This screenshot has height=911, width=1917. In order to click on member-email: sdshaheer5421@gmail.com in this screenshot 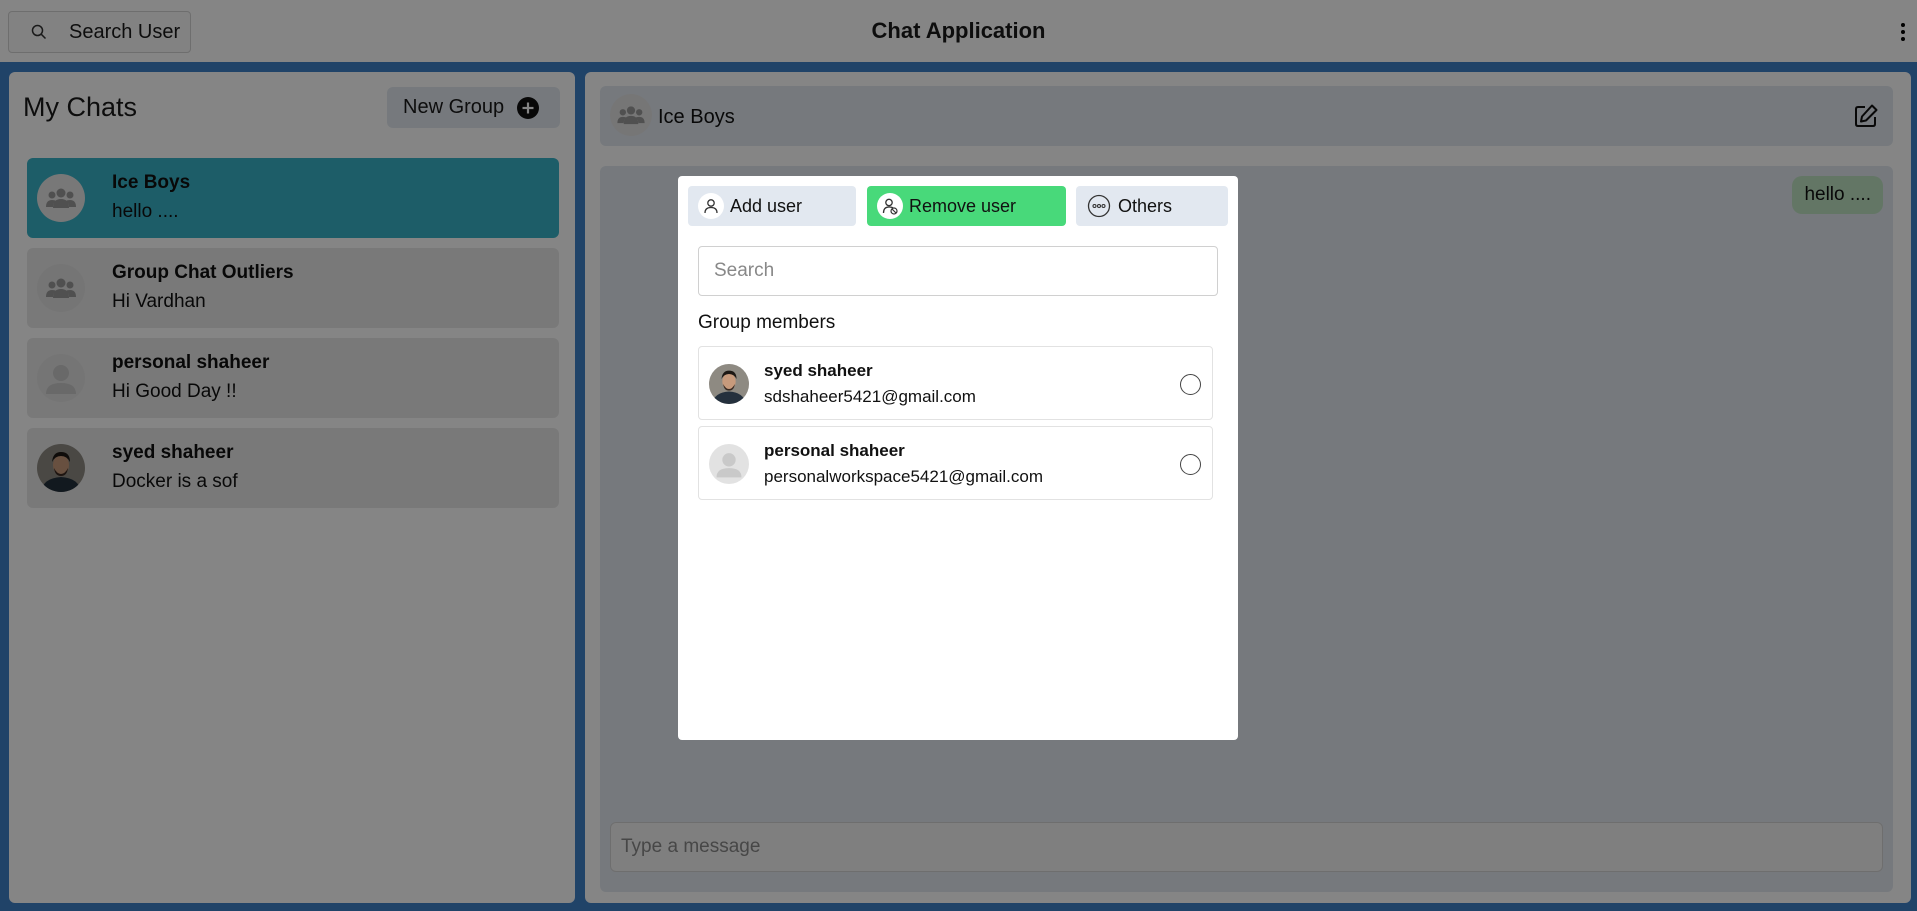, I will do `click(870, 396)`.